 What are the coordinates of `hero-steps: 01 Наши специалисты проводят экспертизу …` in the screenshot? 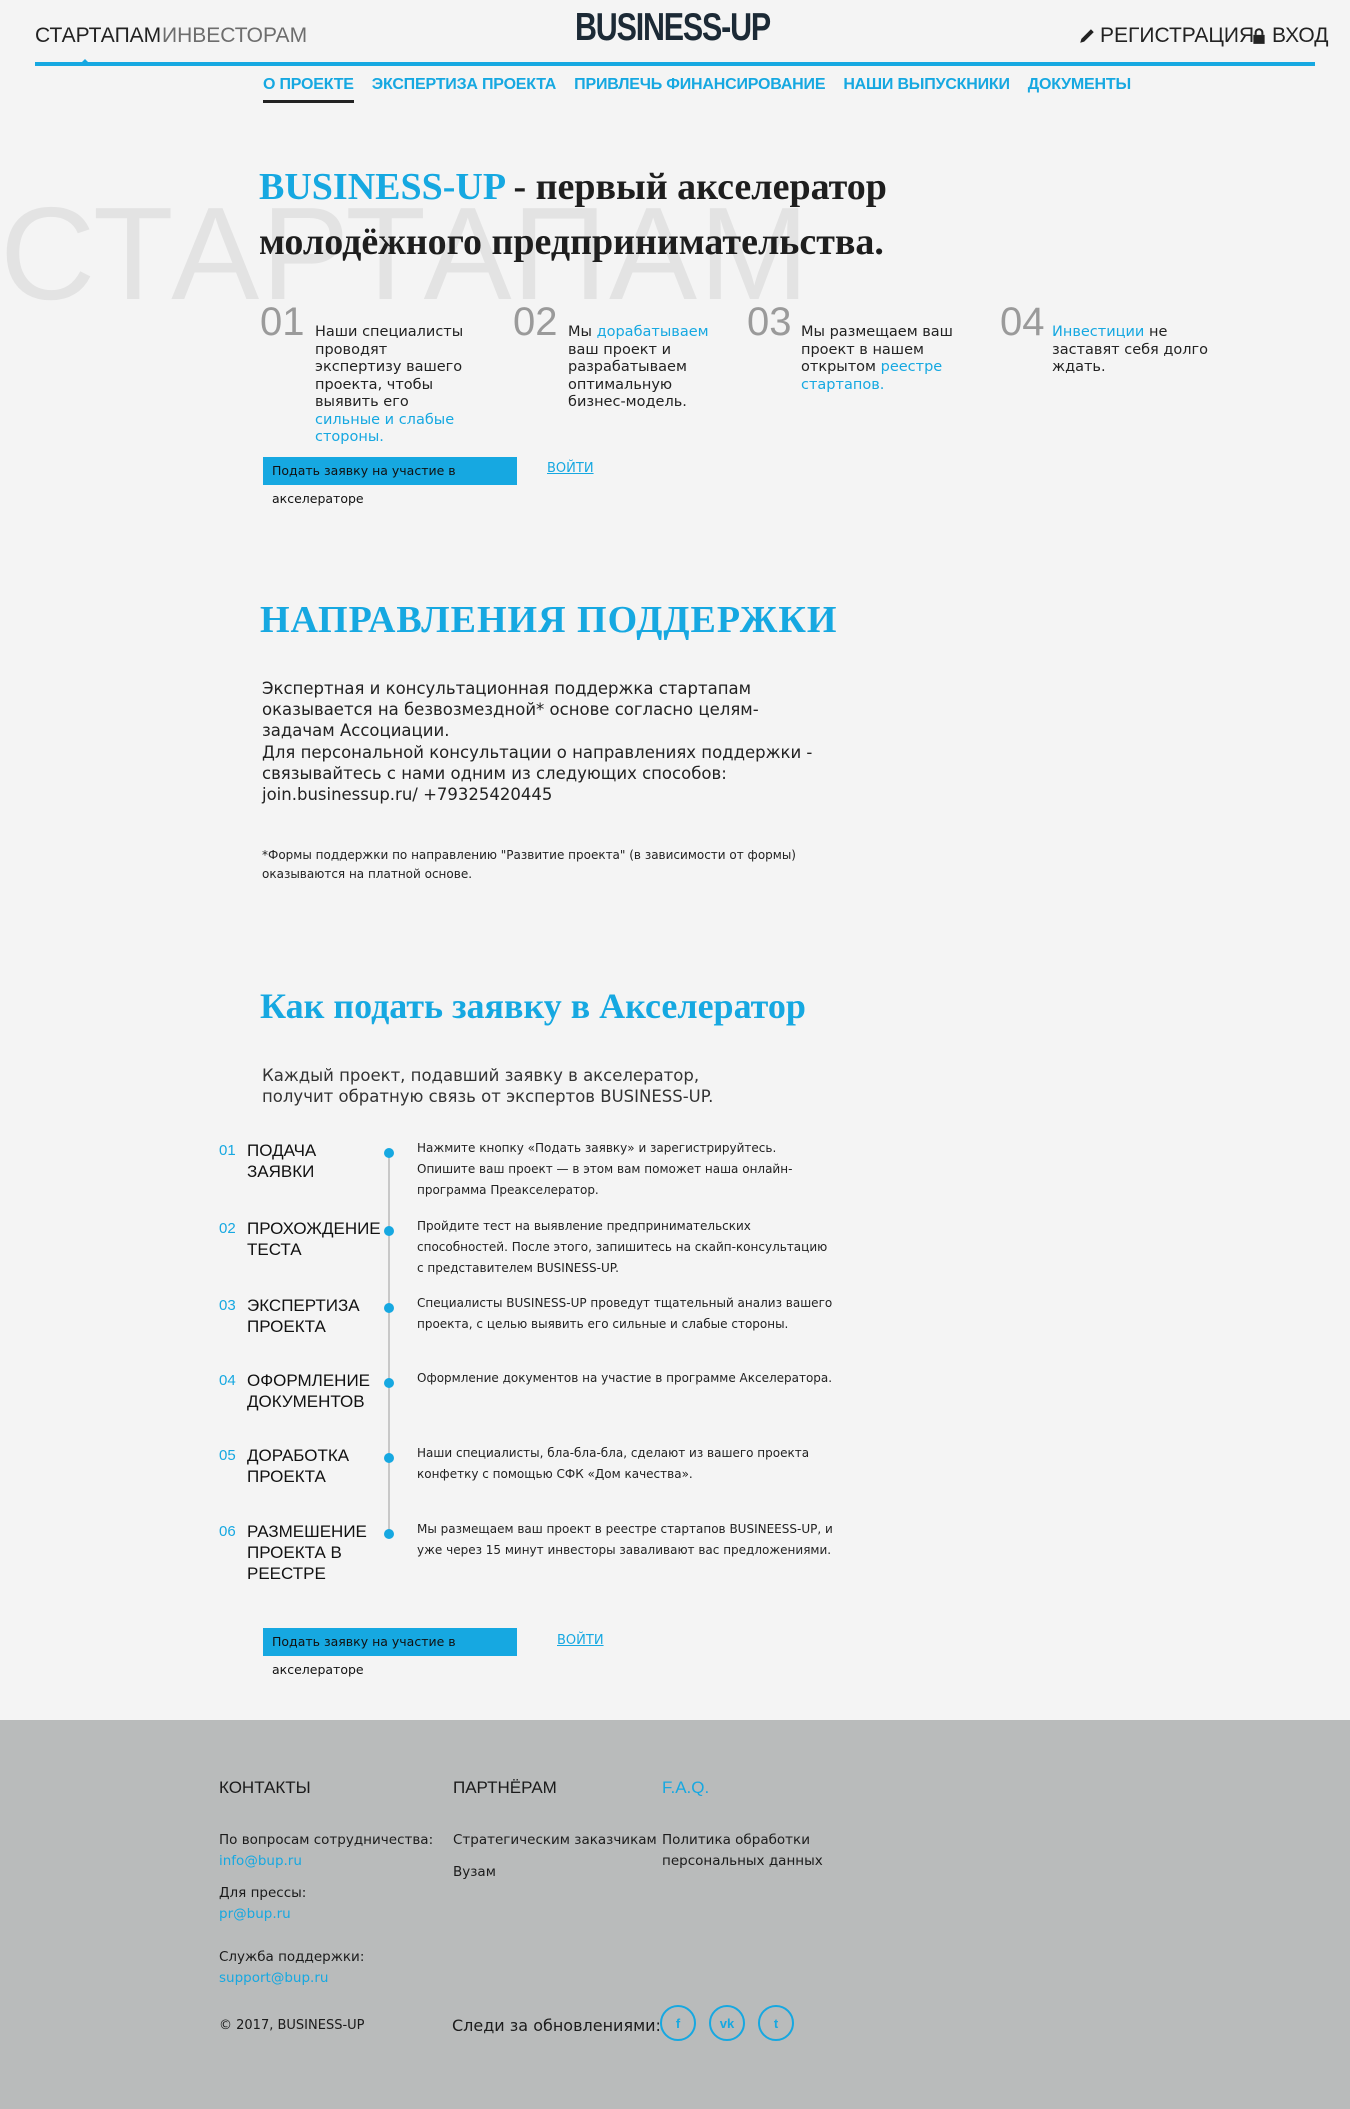 It's located at (750, 372).